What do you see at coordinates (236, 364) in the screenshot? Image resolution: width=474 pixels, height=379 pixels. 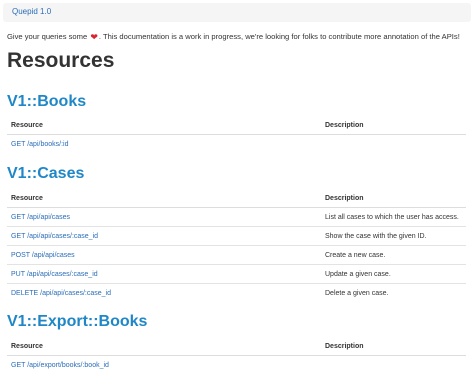 I see `table-row: GET /api/export/books/:book_id` at bounding box center [236, 364].